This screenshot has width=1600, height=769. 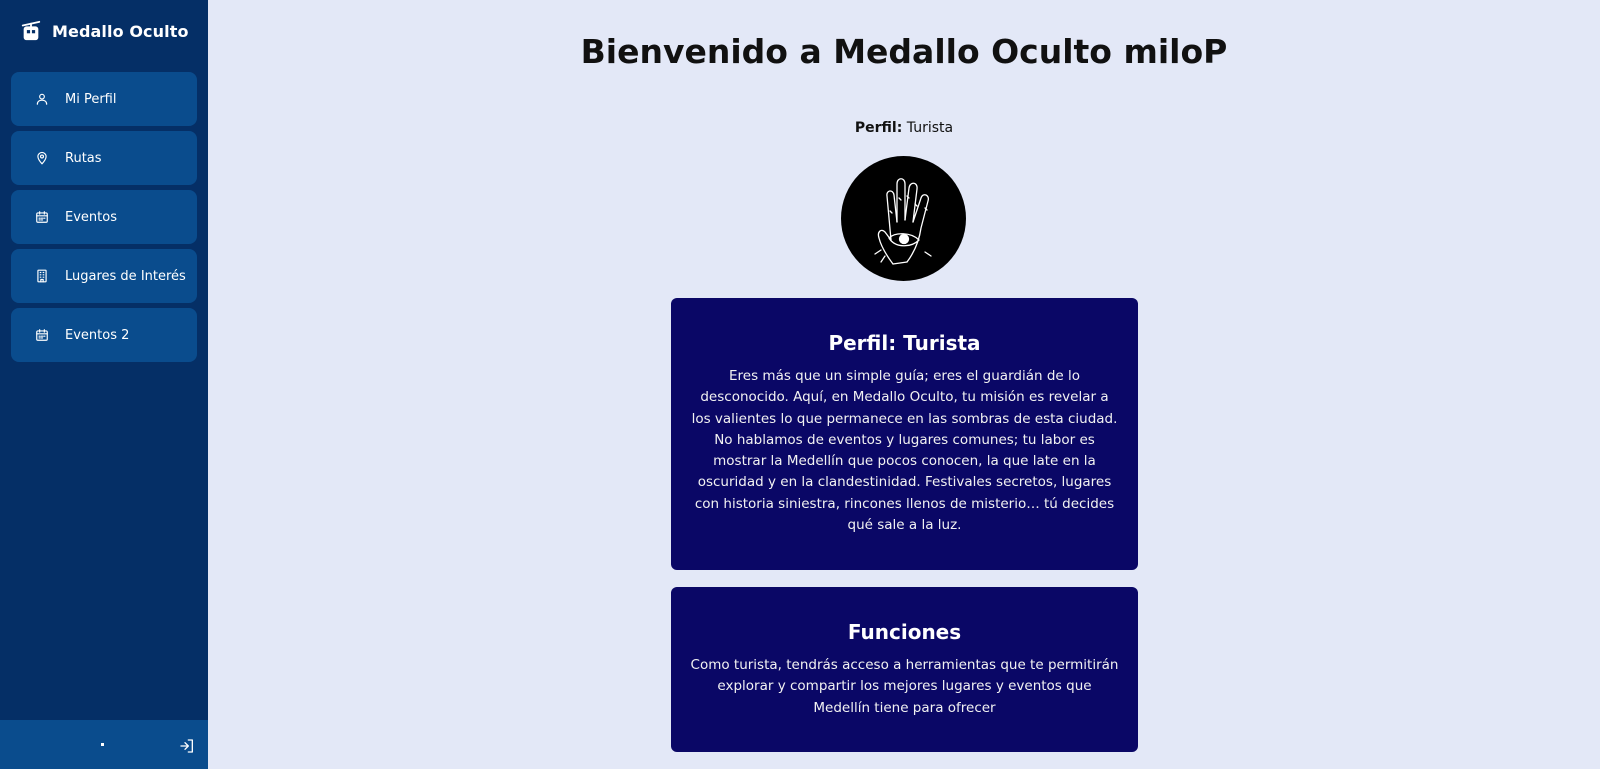 I want to click on user-indicator, so click(x=102, y=744).